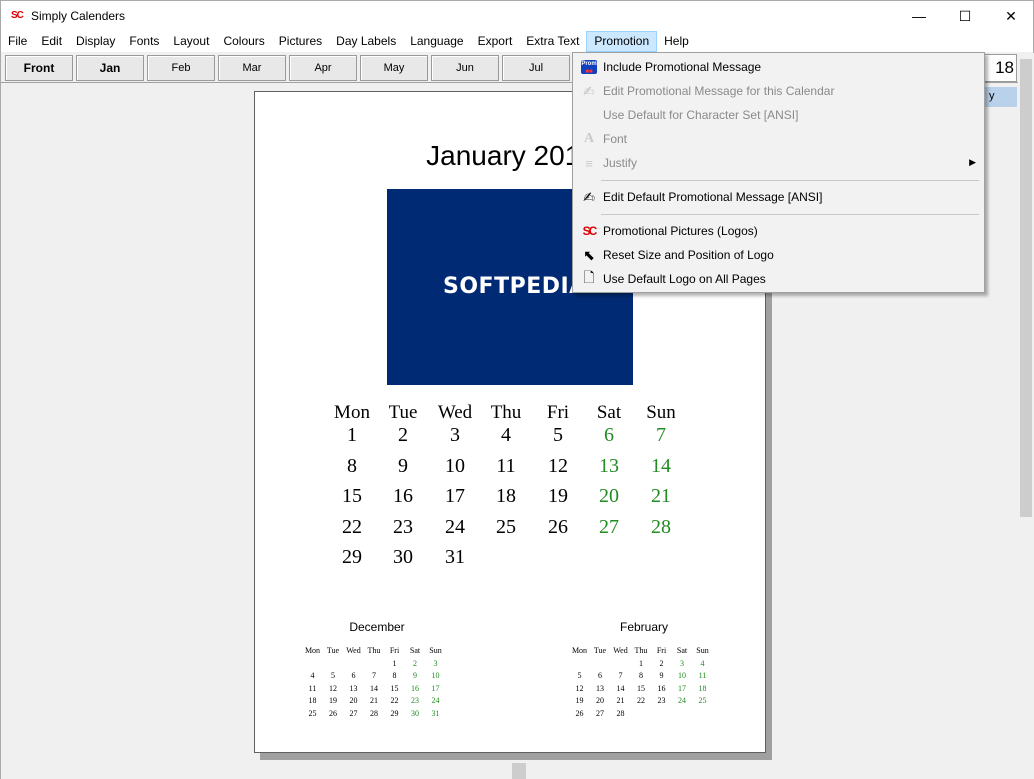  Describe the element at coordinates (661, 527) in the screenshot. I see `day-cell: 28` at that location.